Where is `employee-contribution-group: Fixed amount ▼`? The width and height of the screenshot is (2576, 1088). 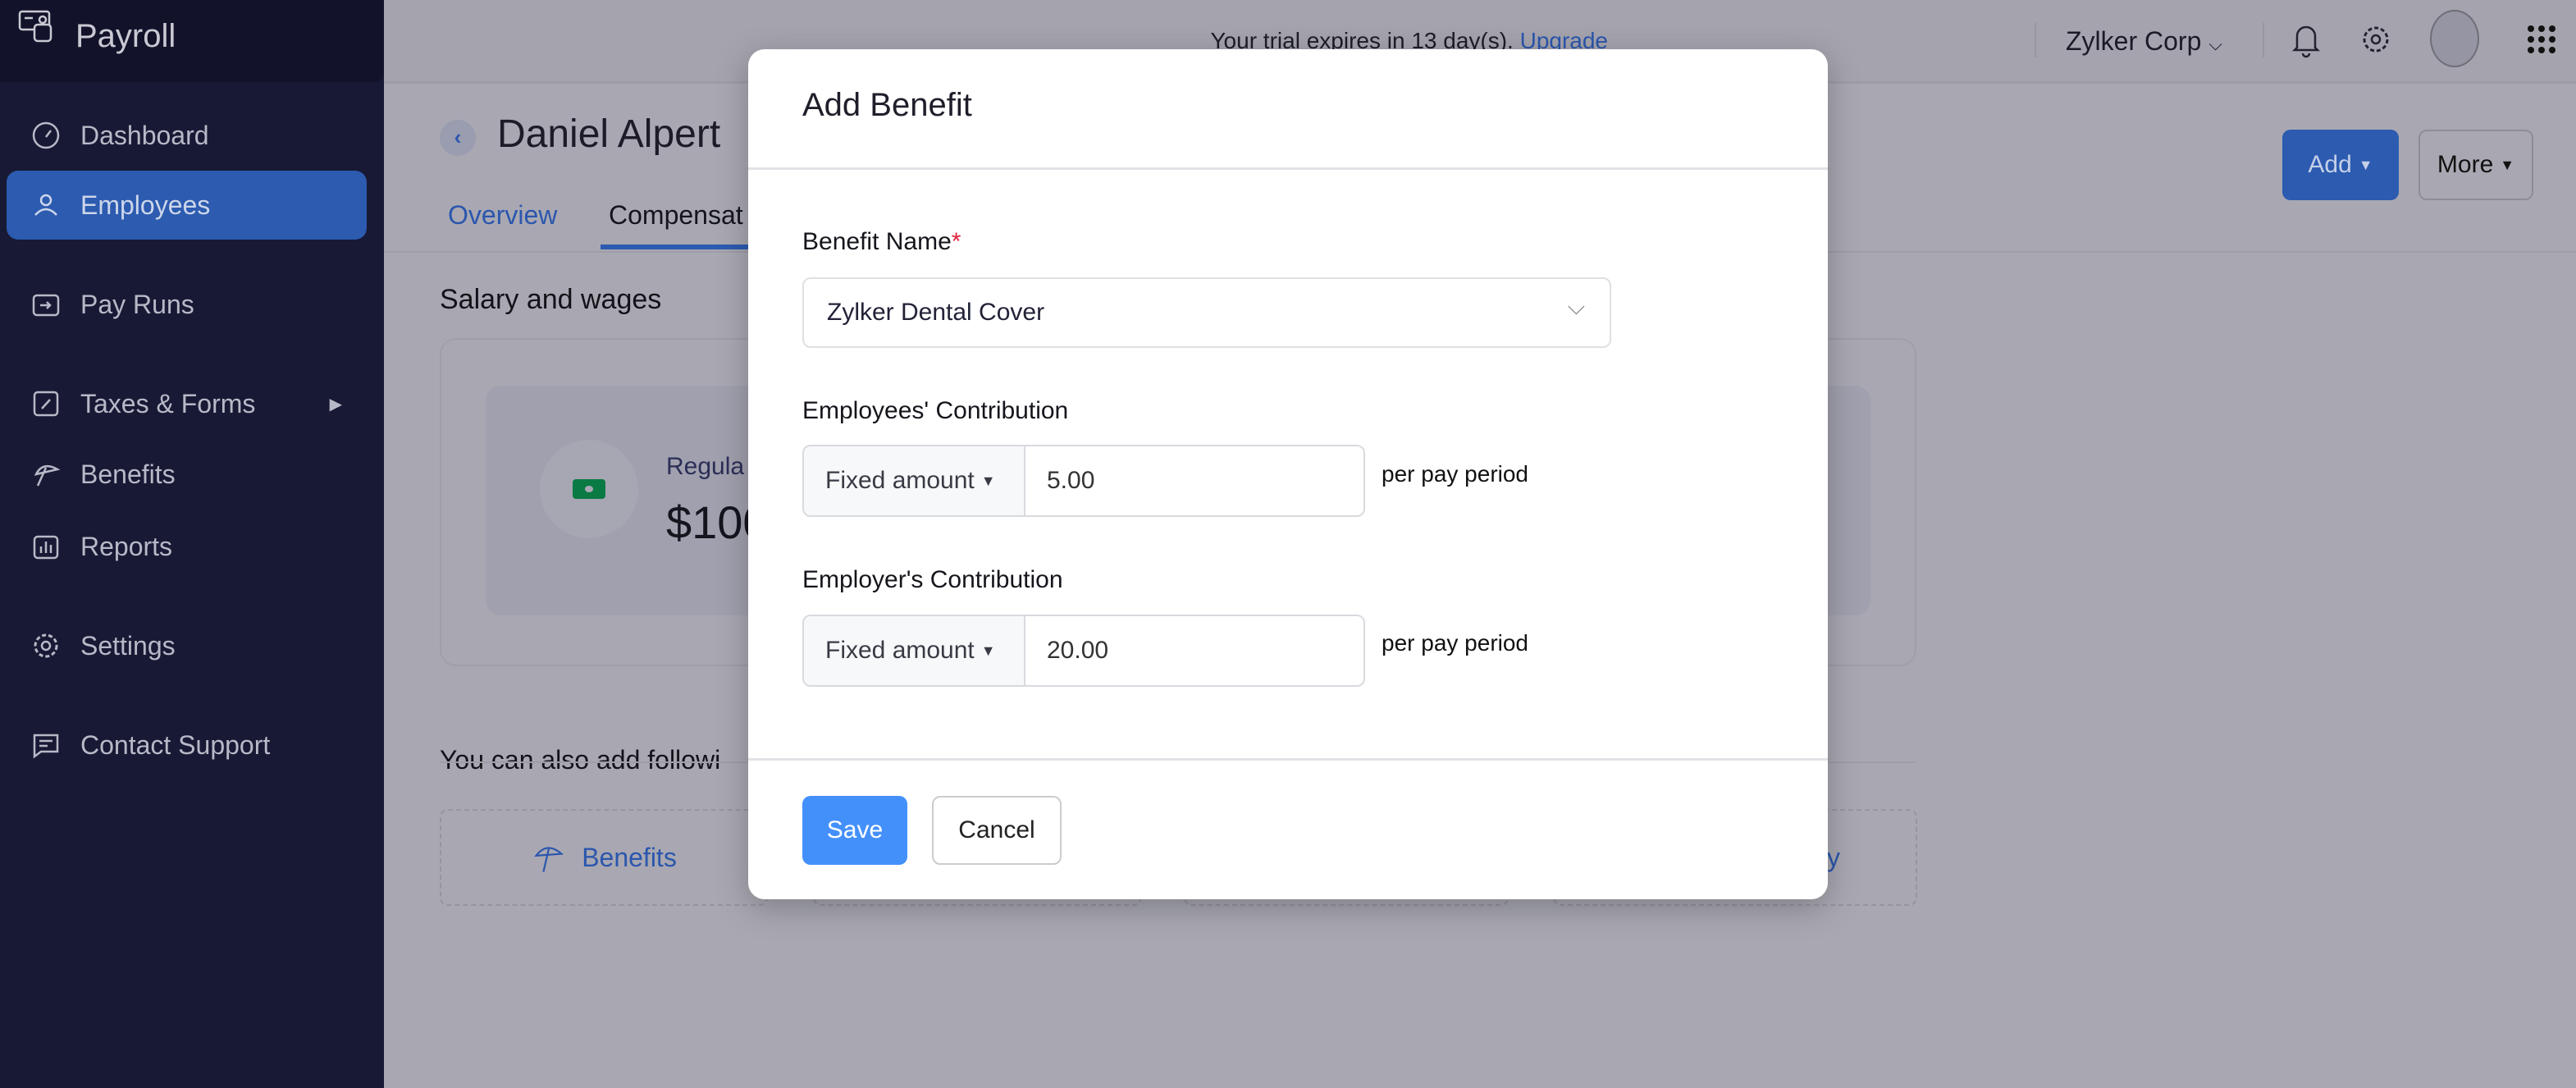 employee-contribution-group: Fixed amount ▼ is located at coordinates (1083, 481).